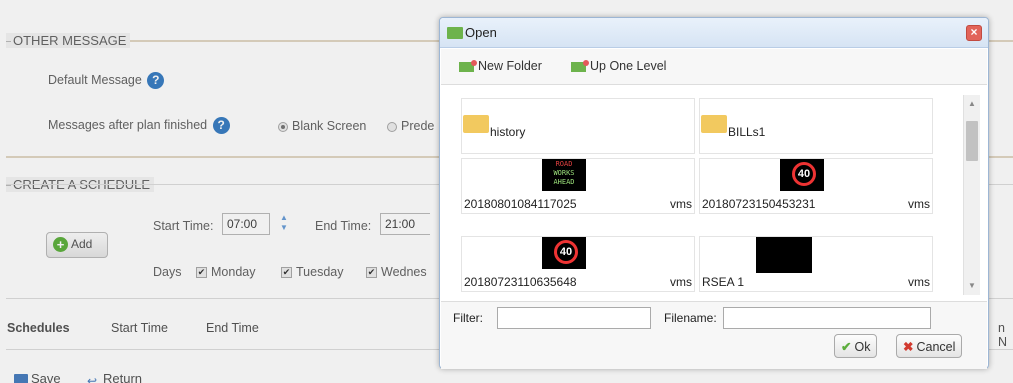  Describe the element at coordinates (690, 318) in the screenshot. I see `filename-label: Filename:` at that location.